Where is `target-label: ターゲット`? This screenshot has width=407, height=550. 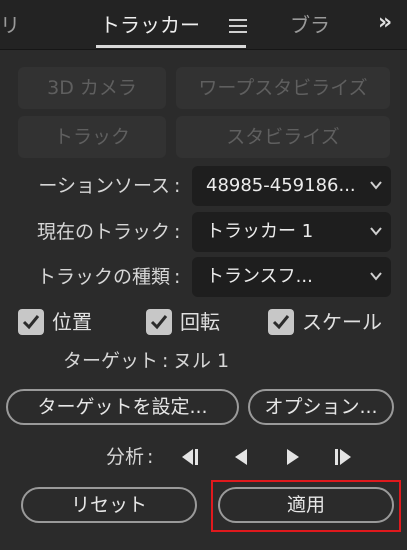
target-label: ターゲット is located at coordinates (110, 361).